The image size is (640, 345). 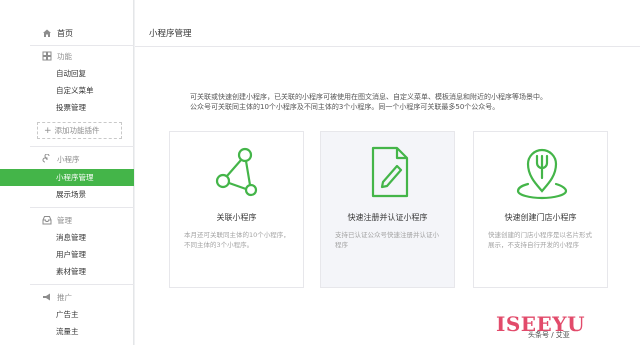 I want to click on sidebar-item-home: 首页, so click(x=67, y=33).